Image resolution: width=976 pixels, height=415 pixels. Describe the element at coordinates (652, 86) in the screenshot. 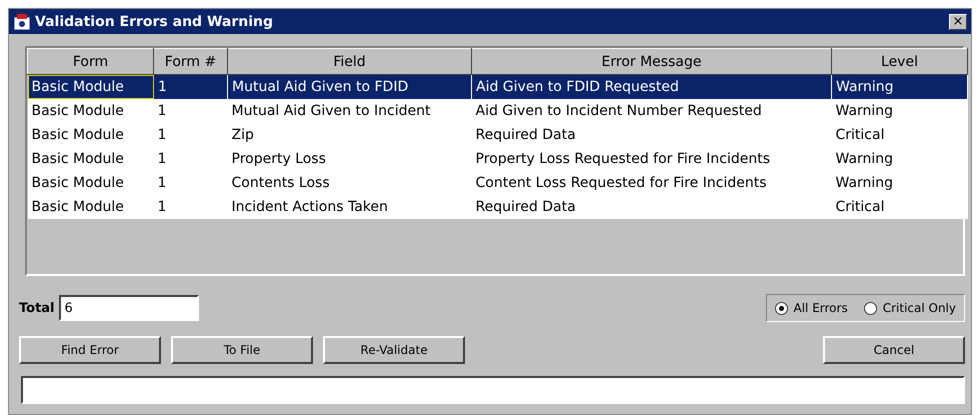

I see `table-cell: Aid Given to FDID Requested` at that location.